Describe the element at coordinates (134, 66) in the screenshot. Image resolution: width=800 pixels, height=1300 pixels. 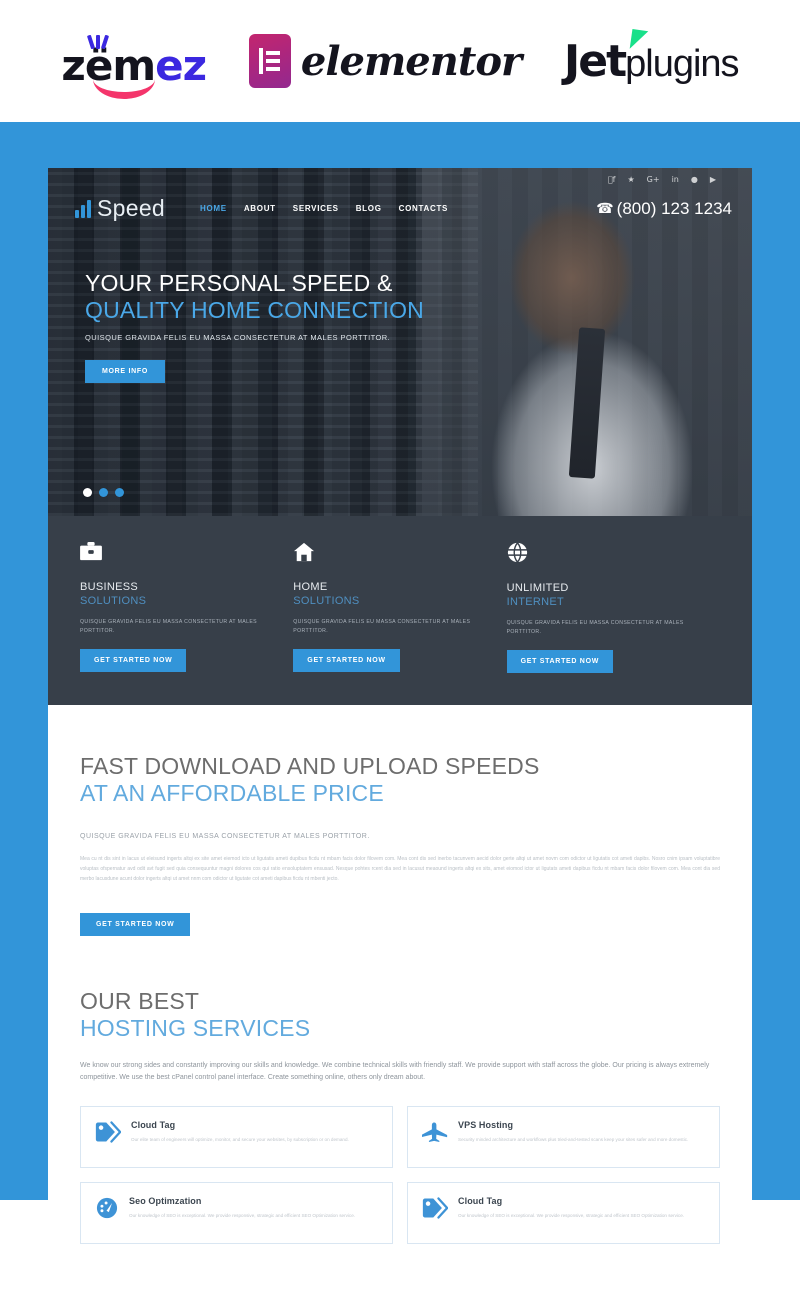
I see `zemez-logo: zëmez` at that location.